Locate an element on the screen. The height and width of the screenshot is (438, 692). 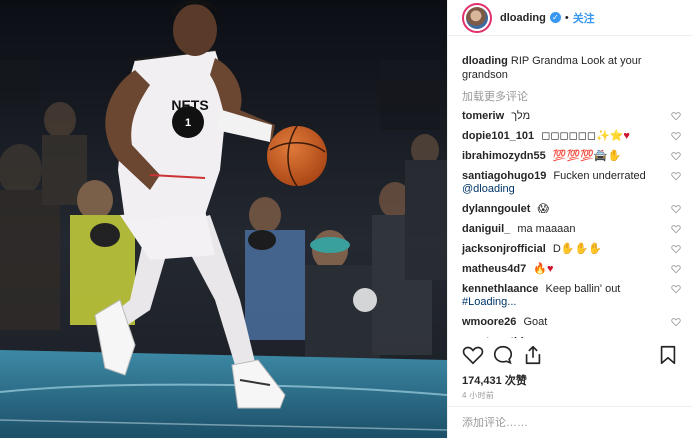
avatar-image is located at coordinates (477, 17).